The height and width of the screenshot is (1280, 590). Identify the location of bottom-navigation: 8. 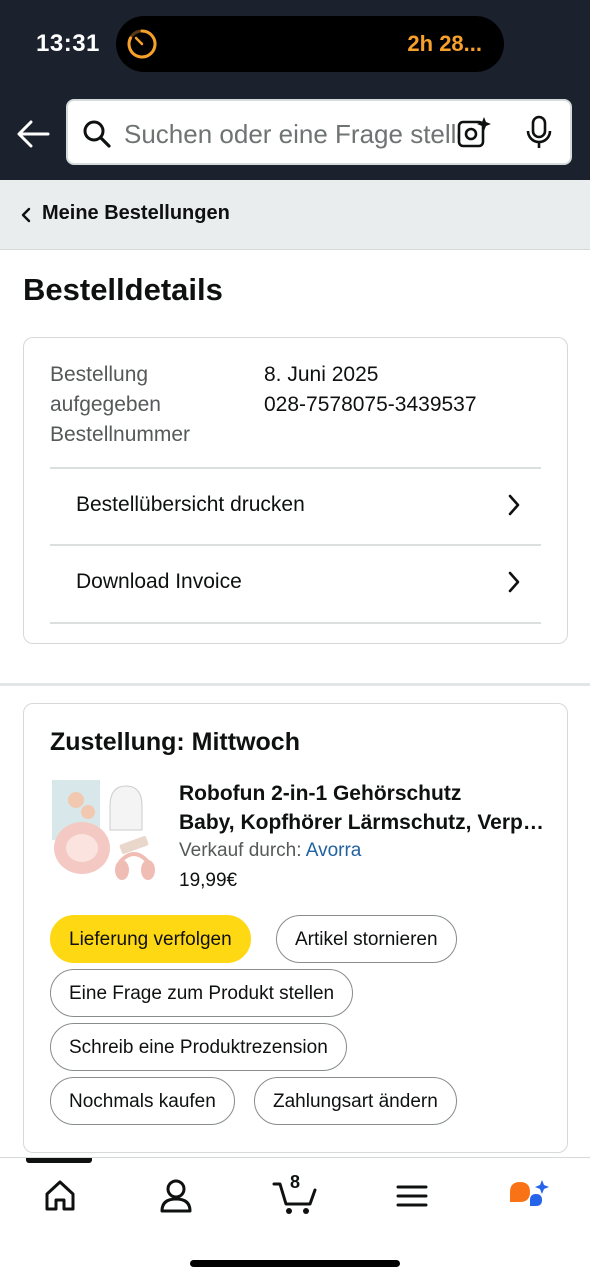
(295, 1218).